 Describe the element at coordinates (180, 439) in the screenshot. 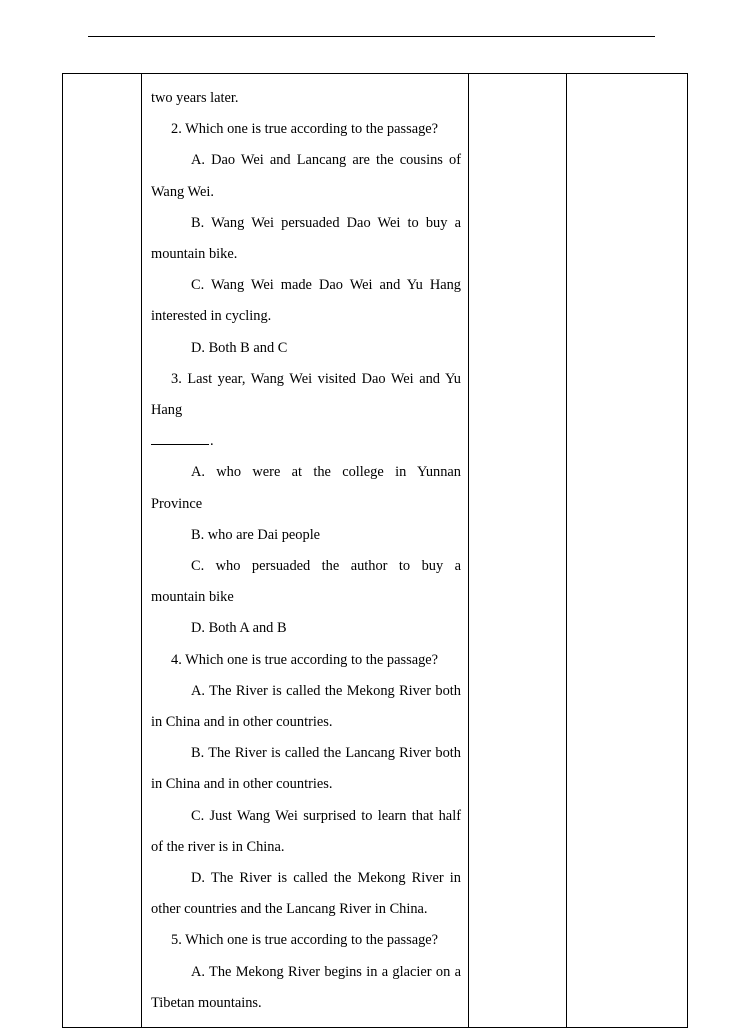

I see `fill-in-blank` at that location.